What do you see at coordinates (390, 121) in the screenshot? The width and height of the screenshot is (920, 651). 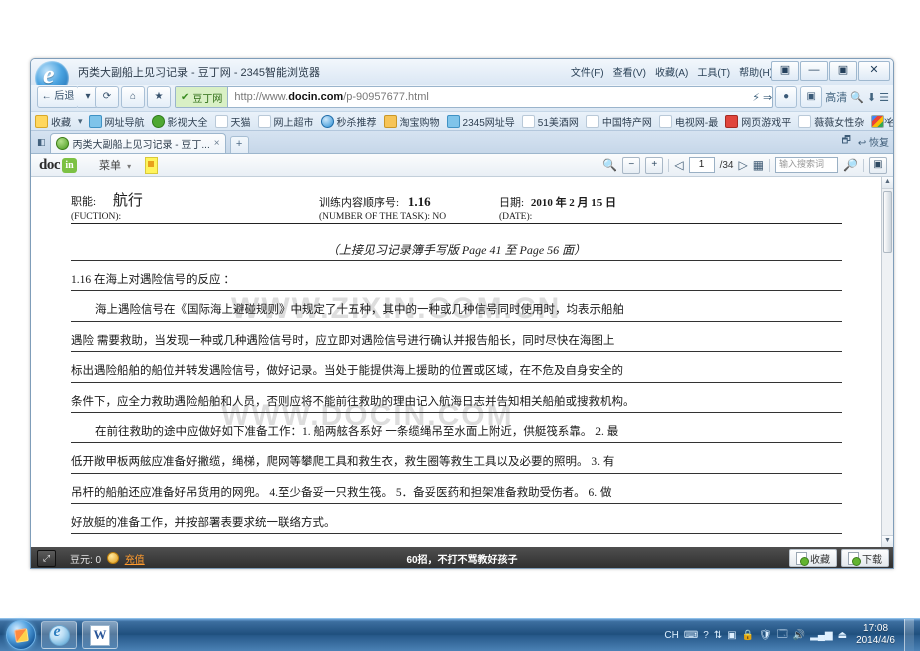 I see `folder-icon` at bounding box center [390, 121].